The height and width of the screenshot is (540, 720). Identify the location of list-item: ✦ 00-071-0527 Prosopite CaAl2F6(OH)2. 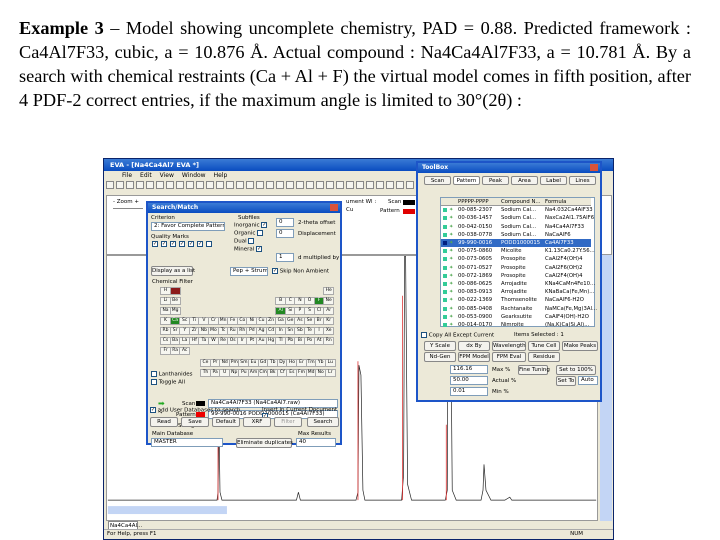
(516, 268).